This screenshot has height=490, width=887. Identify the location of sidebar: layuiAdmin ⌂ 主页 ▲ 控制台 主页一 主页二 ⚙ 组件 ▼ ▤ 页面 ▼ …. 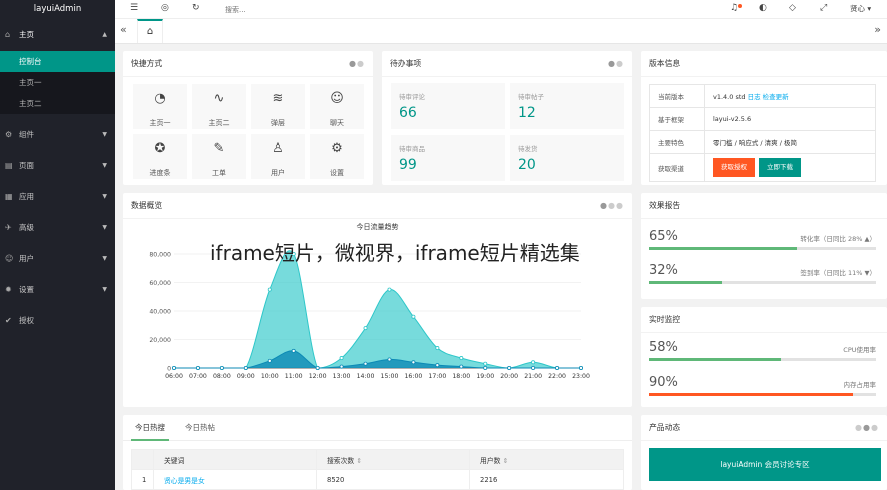
(57, 245).